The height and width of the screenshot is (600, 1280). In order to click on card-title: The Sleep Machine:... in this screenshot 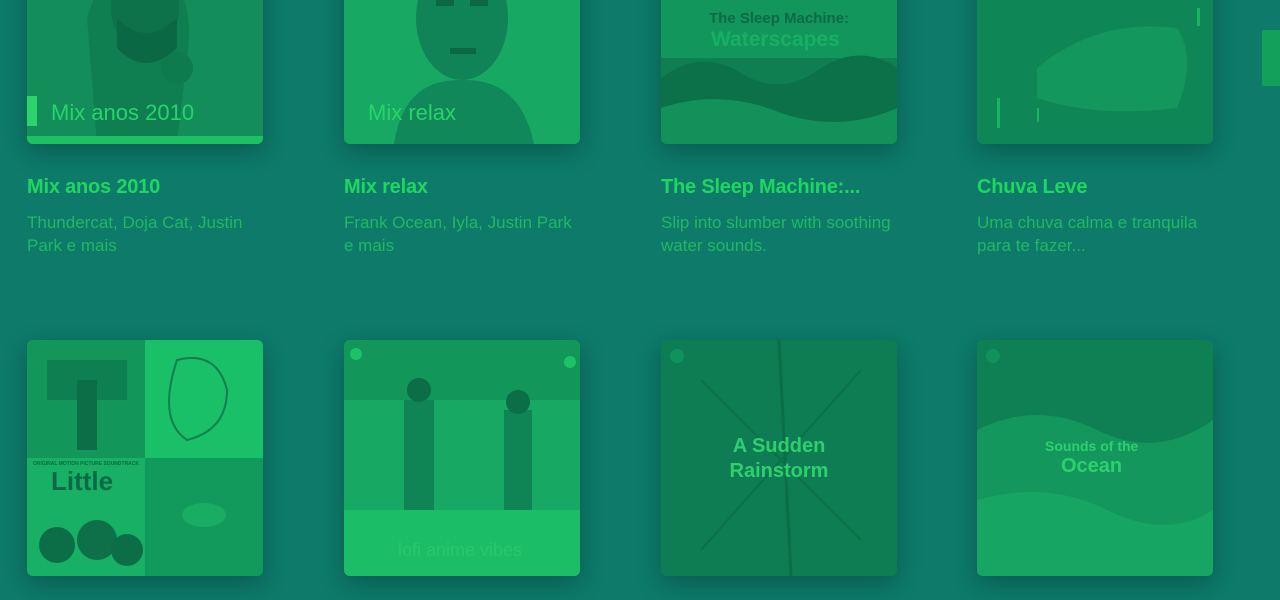, I will do `click(779, 187)`.